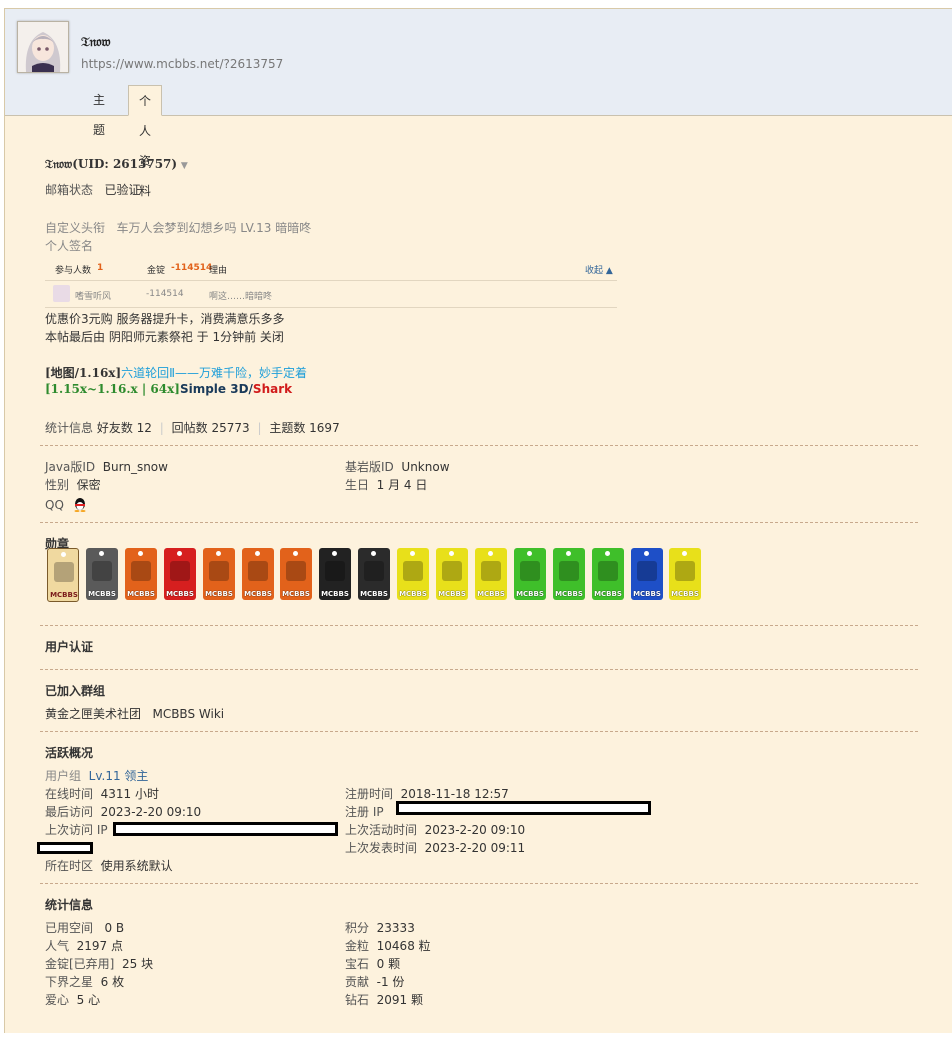 The width and height of the screenshot is (952, 1056). I want to click on stat-value: 0 B, so click(114, 928).